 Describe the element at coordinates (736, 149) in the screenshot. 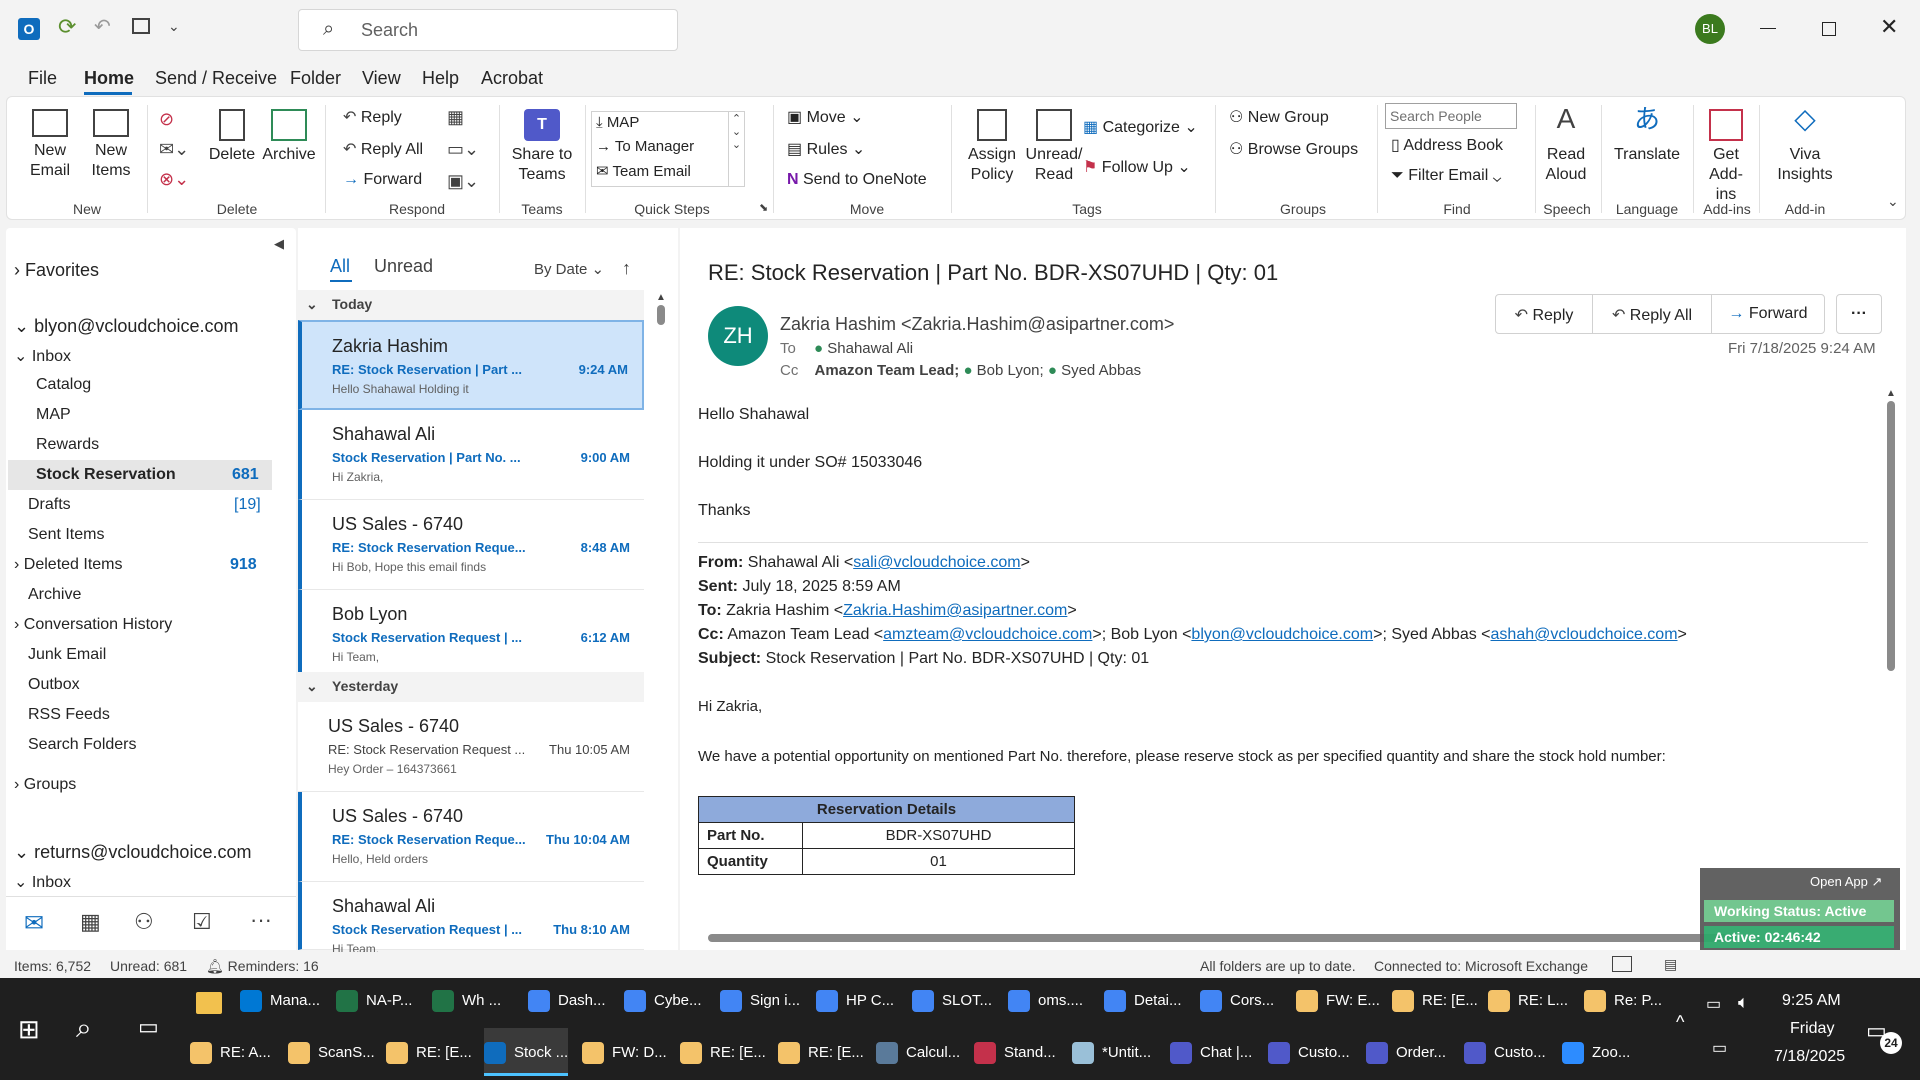

I see `quick-steps-scroll: ⌃ ⌄ ⌄` at that location.